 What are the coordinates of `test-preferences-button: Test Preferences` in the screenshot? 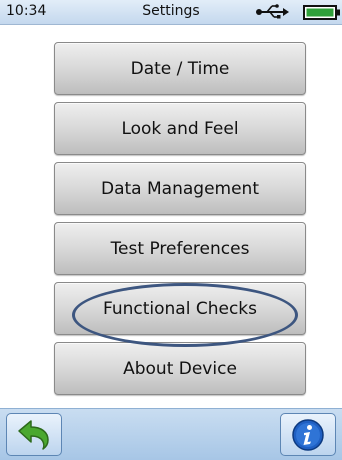 It's located at (180, 248).